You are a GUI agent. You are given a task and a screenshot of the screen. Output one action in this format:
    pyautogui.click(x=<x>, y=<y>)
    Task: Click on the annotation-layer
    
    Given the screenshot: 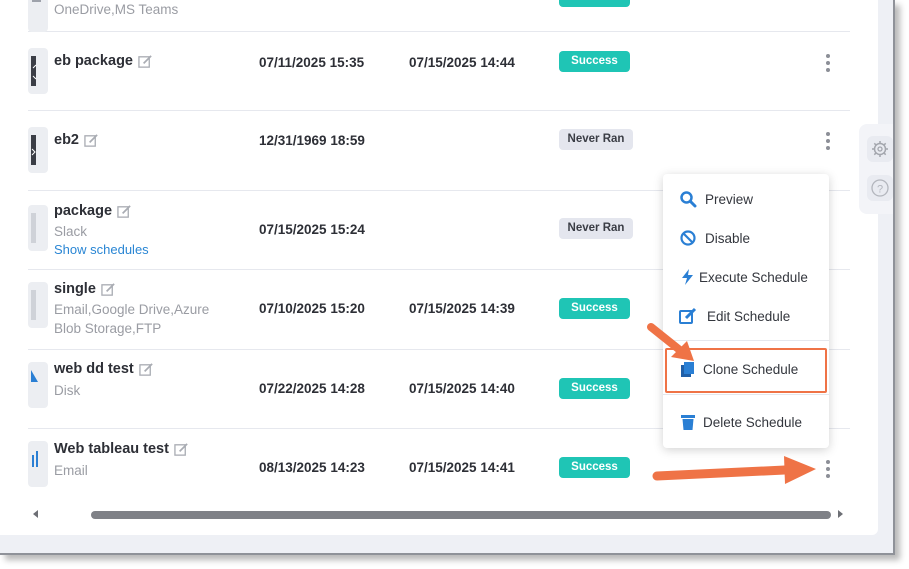 What is the action you would take?
    pyautogui.click(x=731, y=403)
    